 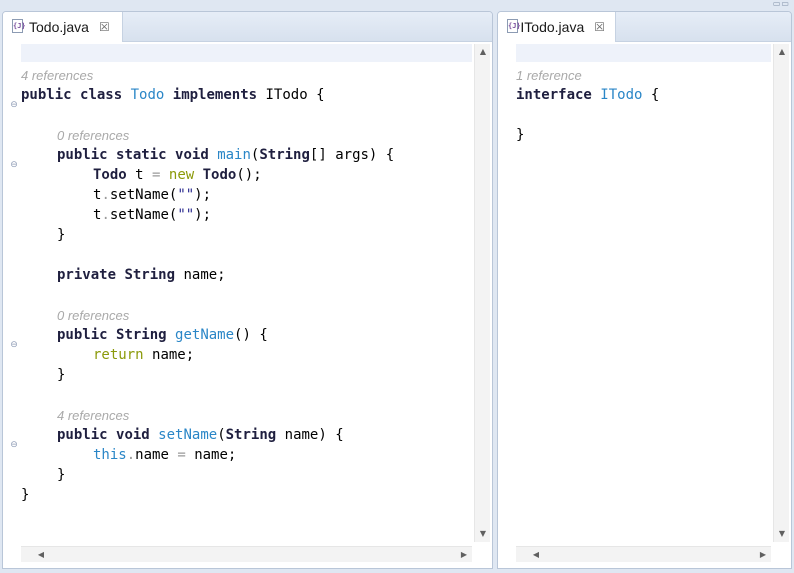 I want to click on code-line: this.name = name;, so click(x=165, y=455).